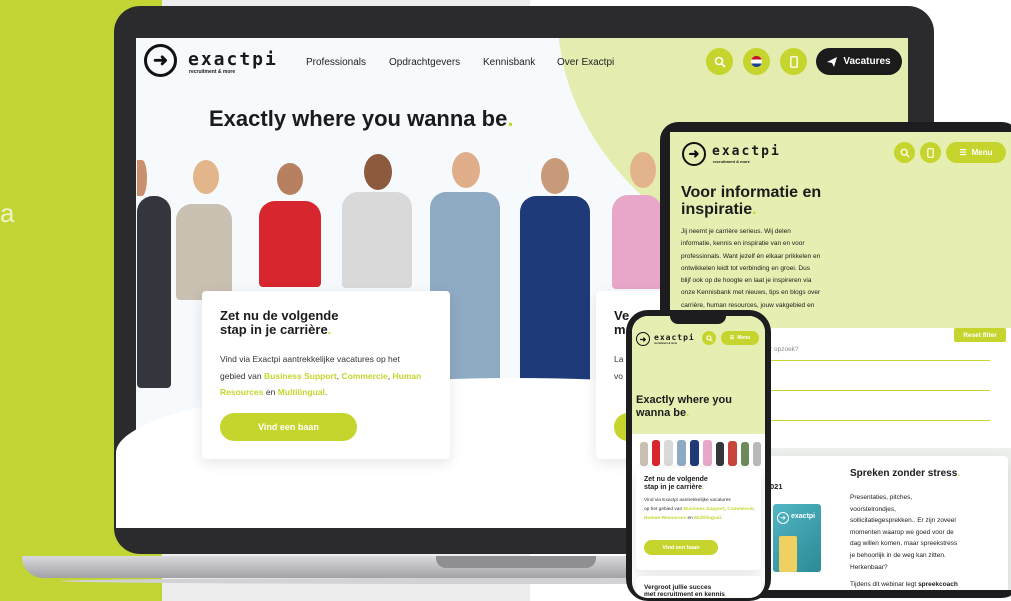 The image size is (1011, 601). Describe the element at coordinates (704, 509) in the screenshot. I see `phone-link-business-support: Business Support` at that location.